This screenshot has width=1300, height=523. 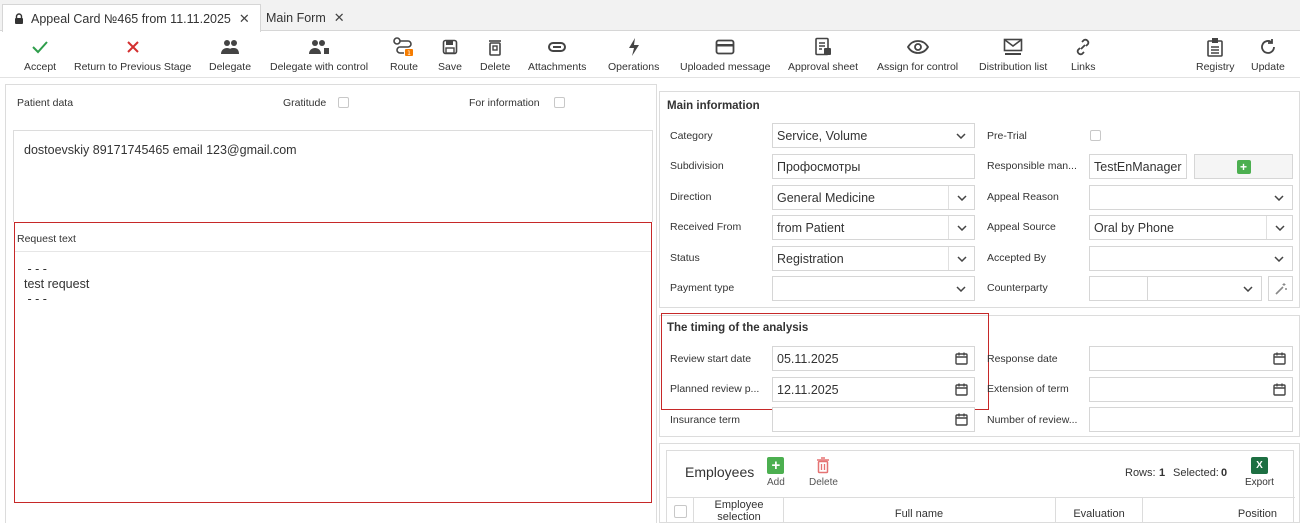 I want to click on return-button: Return to Previous Stage, so click(x=132, y=54).